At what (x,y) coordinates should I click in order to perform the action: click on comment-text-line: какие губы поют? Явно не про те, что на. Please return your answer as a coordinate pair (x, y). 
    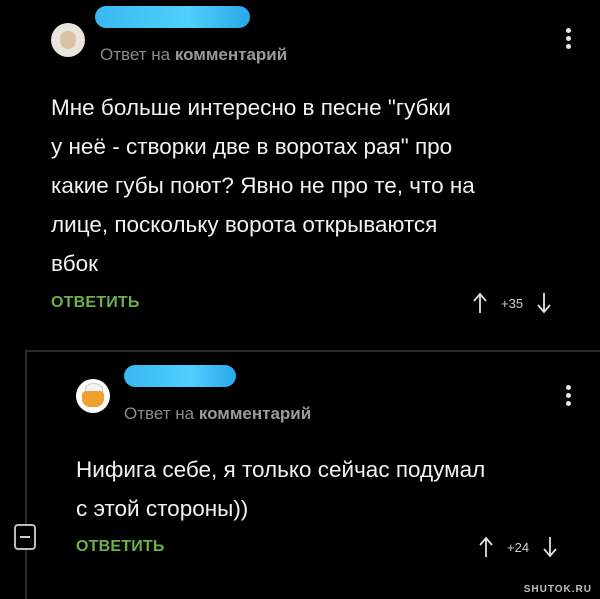
    Looking at the image, I should click on (263, 185).